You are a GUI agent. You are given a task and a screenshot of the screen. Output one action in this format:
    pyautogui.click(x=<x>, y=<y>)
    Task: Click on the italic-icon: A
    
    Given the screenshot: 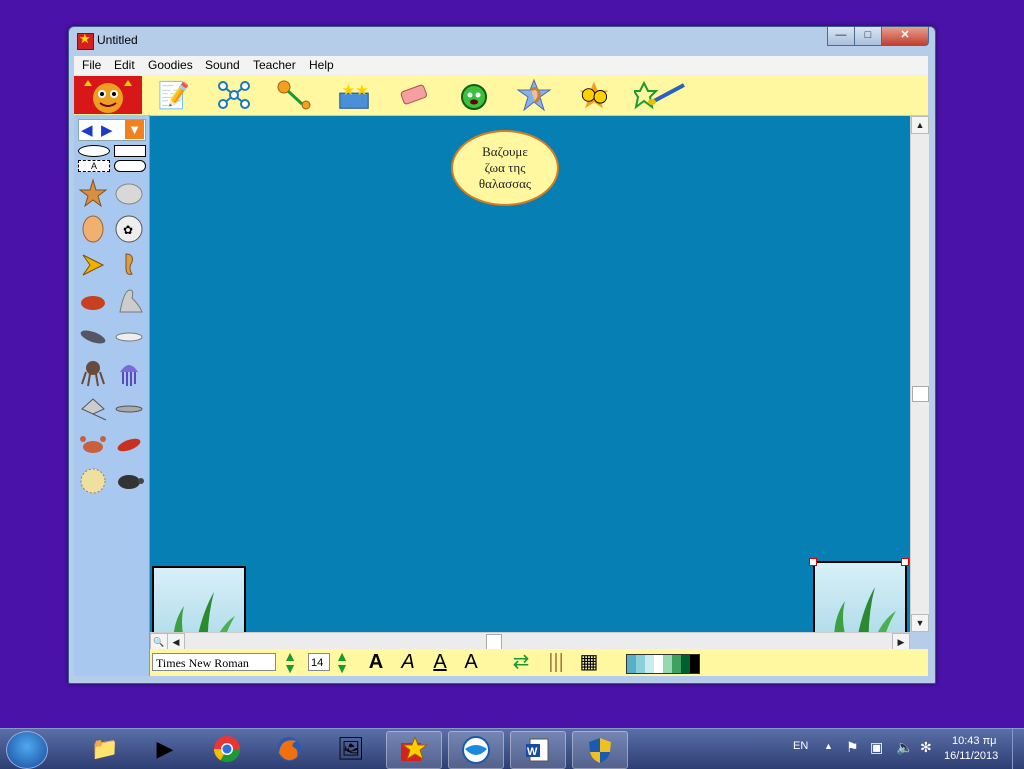 What is the action you would take?
    pyautogui.click(x=408, y=662)
    